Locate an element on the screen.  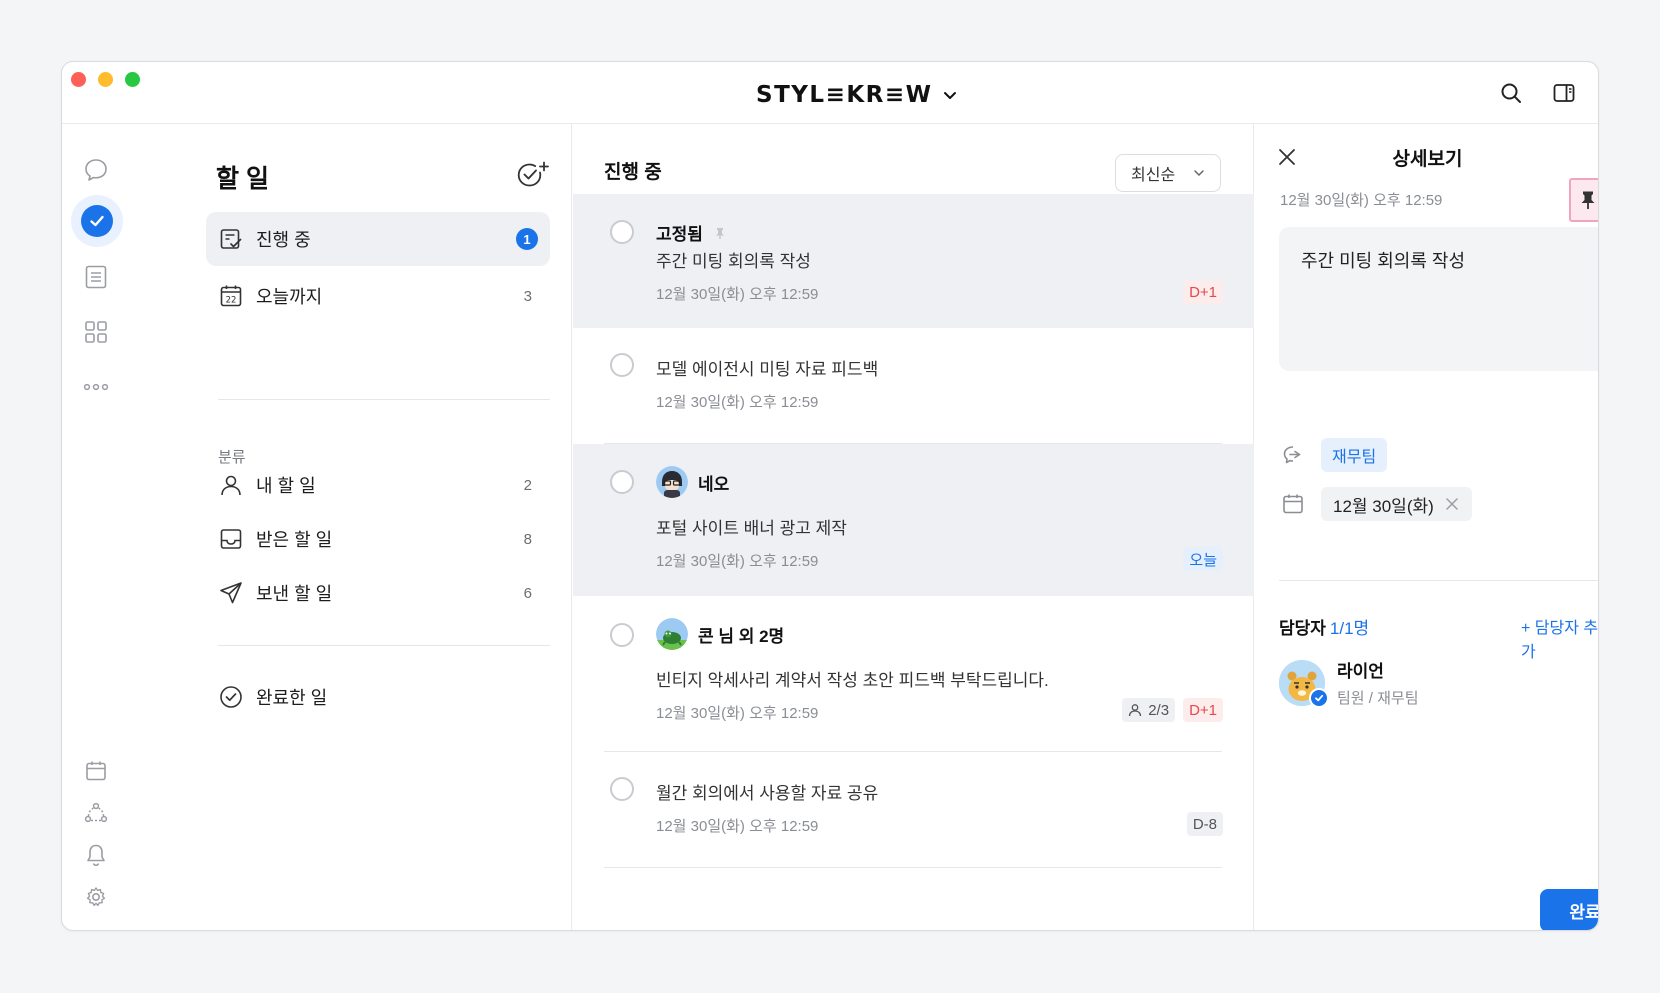
gear-icon is located at coordinates (96, 897).